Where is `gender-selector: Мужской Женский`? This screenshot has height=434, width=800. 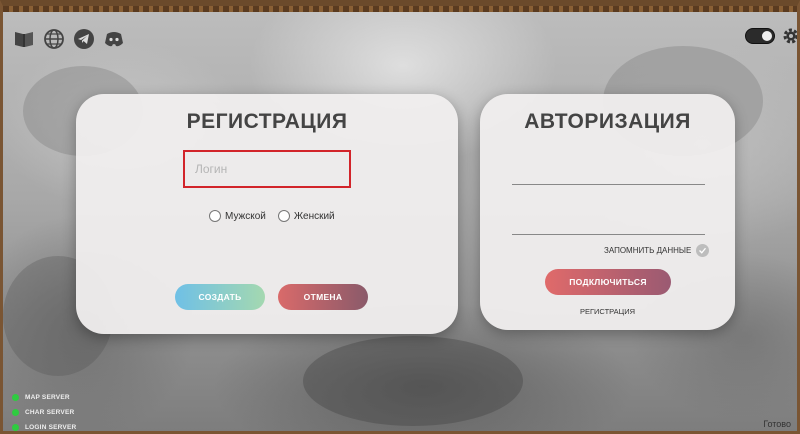 gender-selector: Мужской Женский is located at coordinates (272, 216).